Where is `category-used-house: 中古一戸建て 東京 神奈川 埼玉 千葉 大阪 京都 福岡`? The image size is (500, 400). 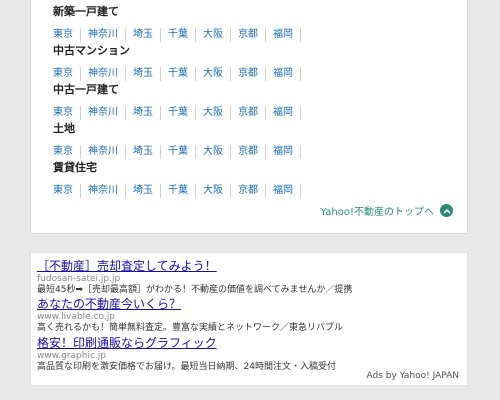 category-used-house: 中古一戸建て 東京 神奈川 埼玉 千葉 大阪 京都 福岡 is located at coordinates (177, 101).